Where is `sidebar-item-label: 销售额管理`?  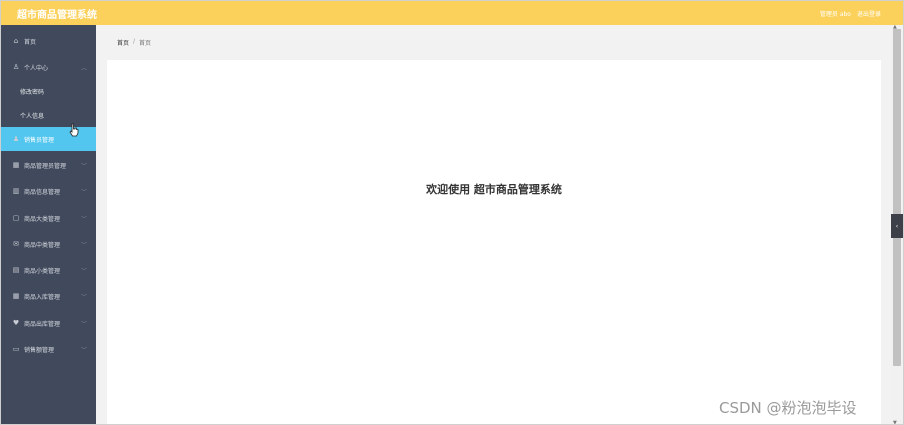 sidebar-item-label: 销售额管理 is located at coordinates (39, 350).